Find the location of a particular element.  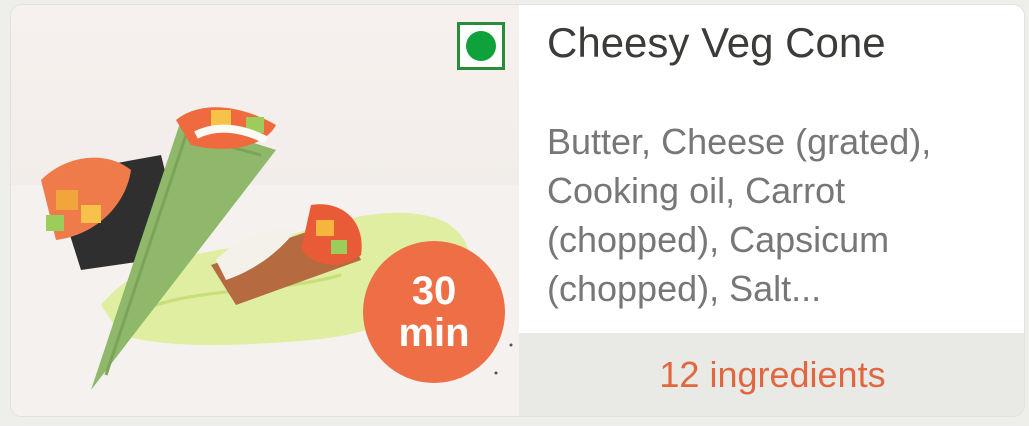

veg-indicator-icon is located at coordinates (481, 46).